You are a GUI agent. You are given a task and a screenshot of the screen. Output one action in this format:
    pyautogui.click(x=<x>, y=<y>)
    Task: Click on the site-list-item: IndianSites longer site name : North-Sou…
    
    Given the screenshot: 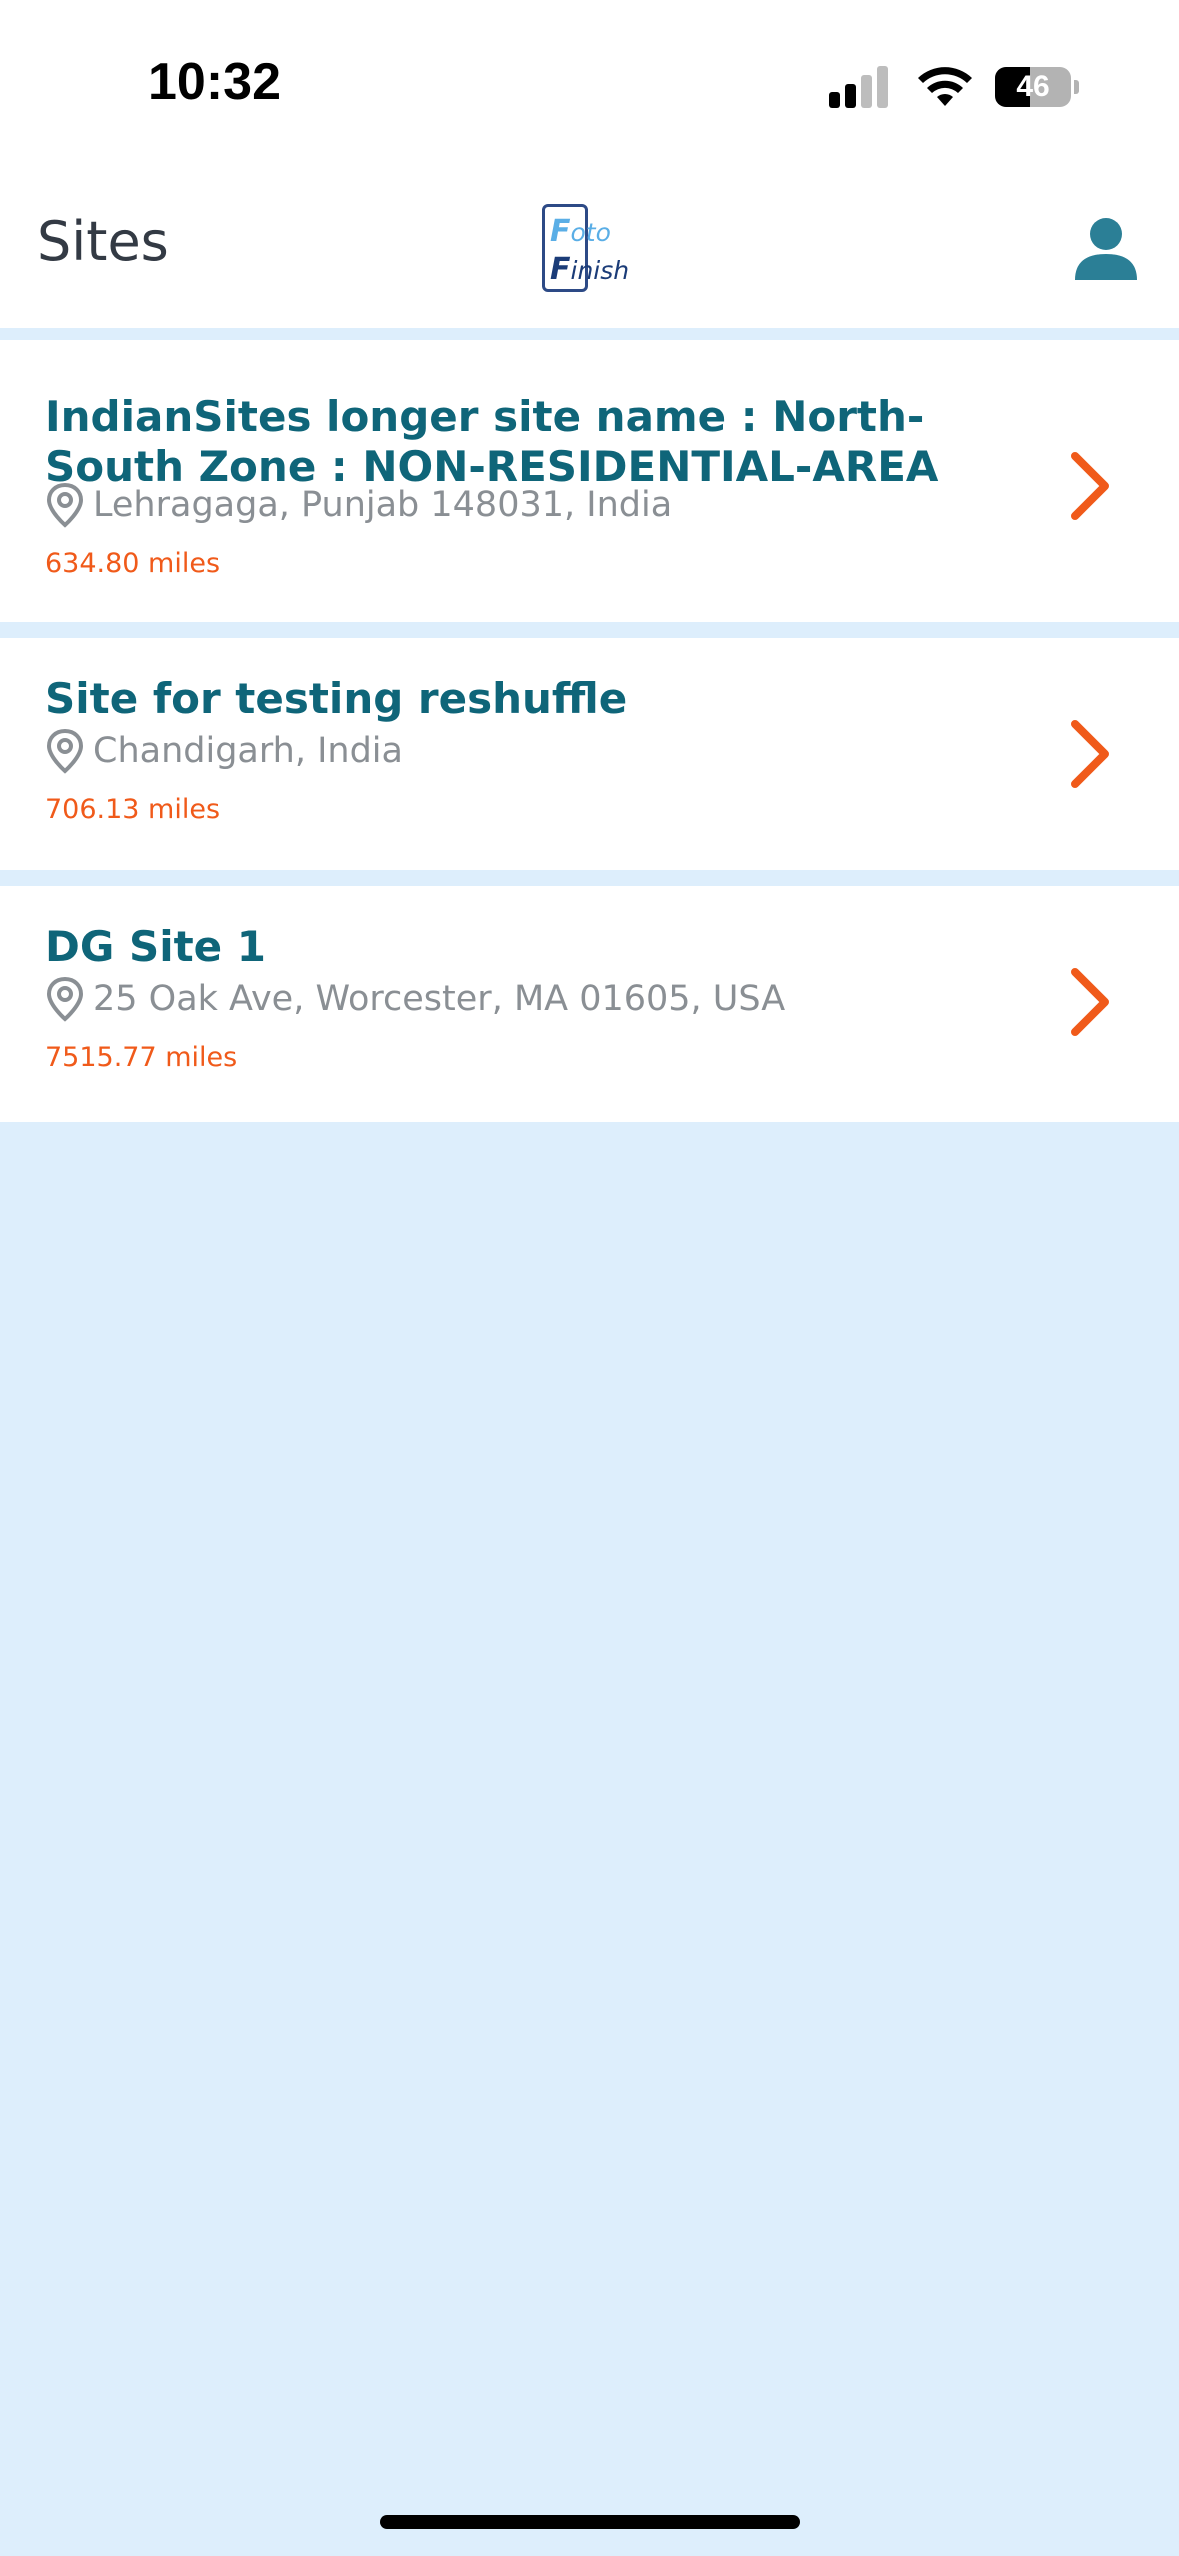 What is the action you would take?
    pyautogui.click(x=589, y=481)
    